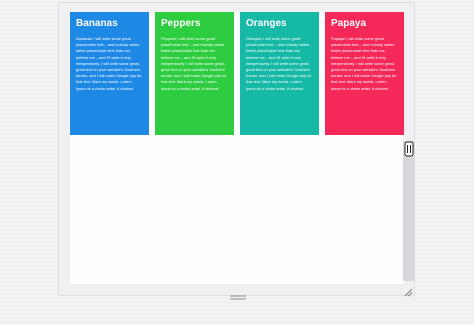 The image size is (474, 325). I want to click on drag-handle-icon, so click(238, 293).